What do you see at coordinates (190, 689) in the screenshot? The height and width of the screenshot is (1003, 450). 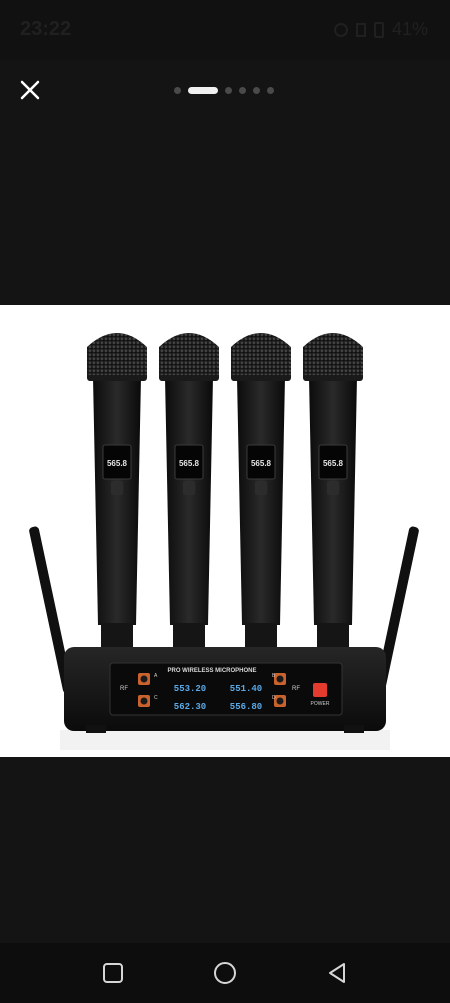 I see `channel-frequency: 553.20` at bounding box center [190, 689].